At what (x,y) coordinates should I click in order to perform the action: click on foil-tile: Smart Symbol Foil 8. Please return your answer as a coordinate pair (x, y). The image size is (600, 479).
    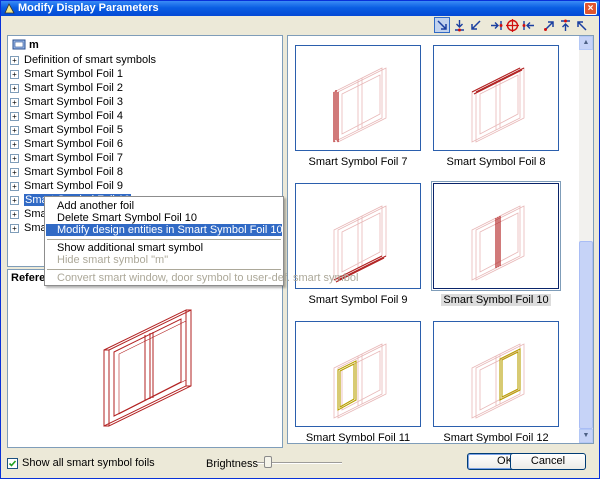
    Looking at the image, I should click on (496, 106).